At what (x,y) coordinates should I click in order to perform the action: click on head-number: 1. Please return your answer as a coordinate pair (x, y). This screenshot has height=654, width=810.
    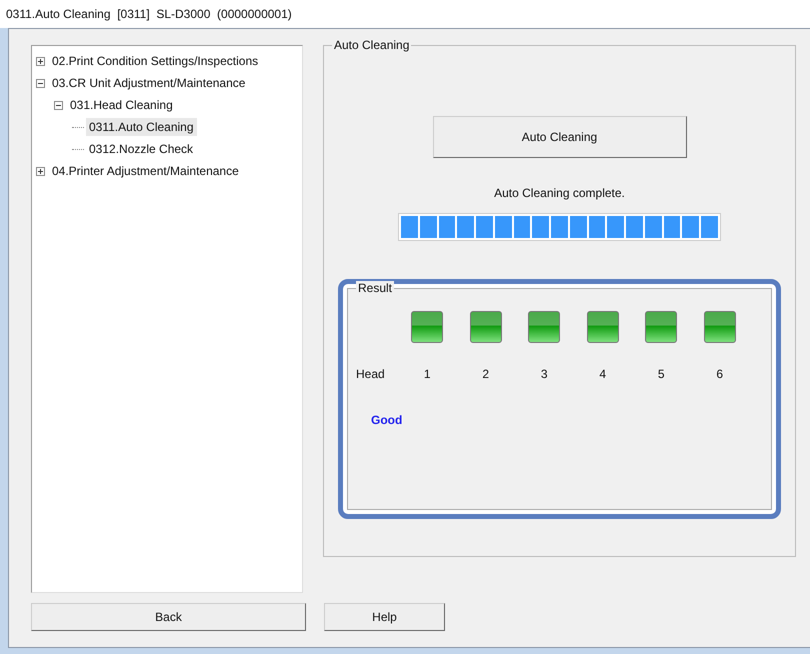
    Looking at the image, I should click on (427, 374).